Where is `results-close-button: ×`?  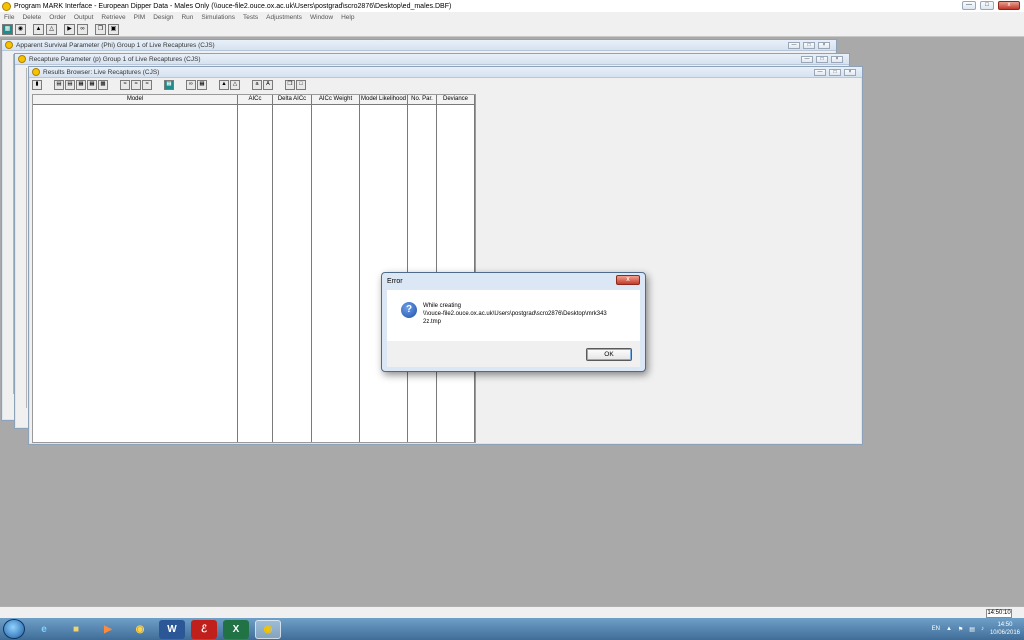 results-close-button: × is located at coordinates (850, 72).